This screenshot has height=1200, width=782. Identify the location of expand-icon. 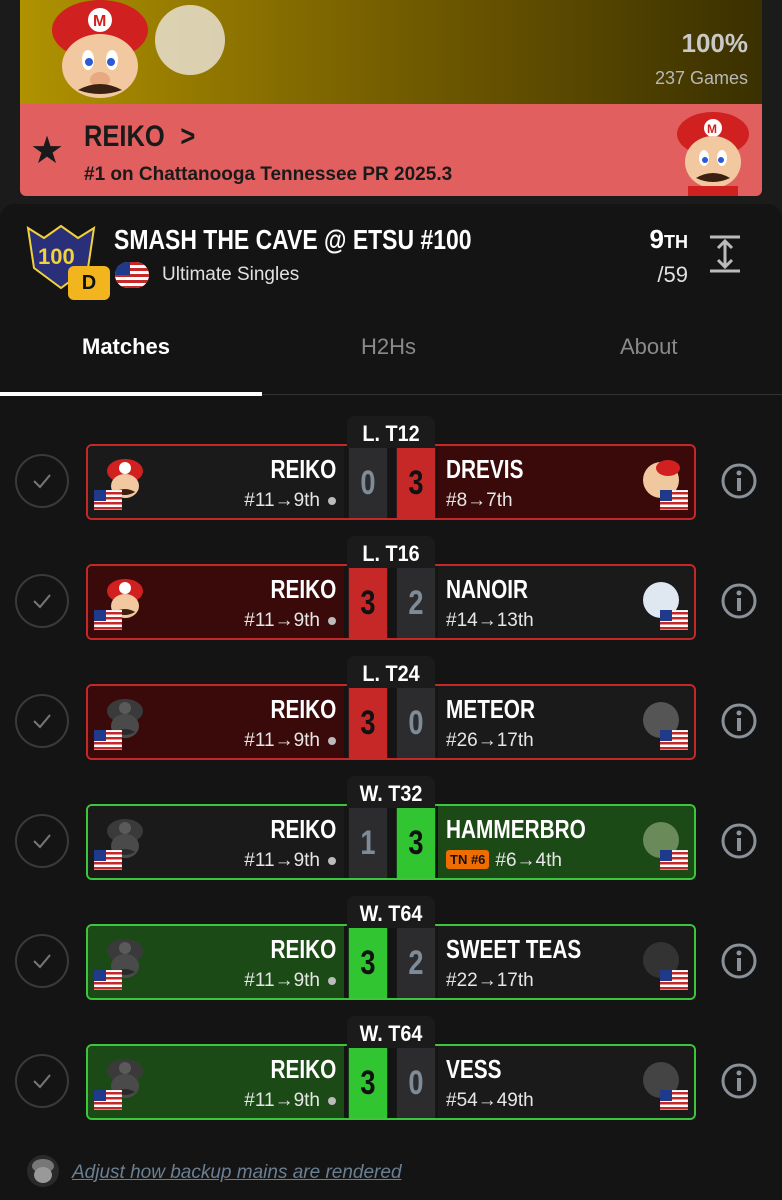
(725, 254).